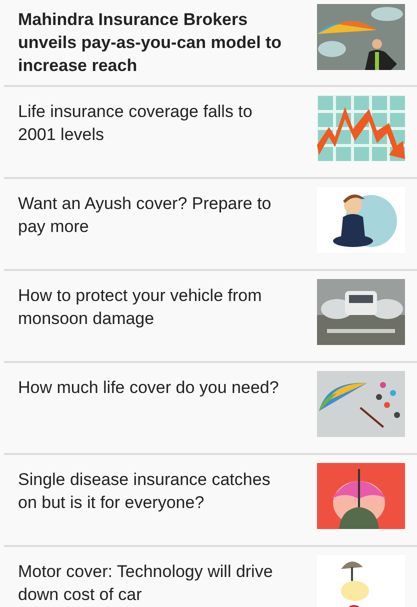 The image size is (417, 607). What do you see at coordinates (150, 583) in the screenshot?
I see `headline-link: Motor cover: Technology will drive down cost of car` at bounding box center [150, 583].